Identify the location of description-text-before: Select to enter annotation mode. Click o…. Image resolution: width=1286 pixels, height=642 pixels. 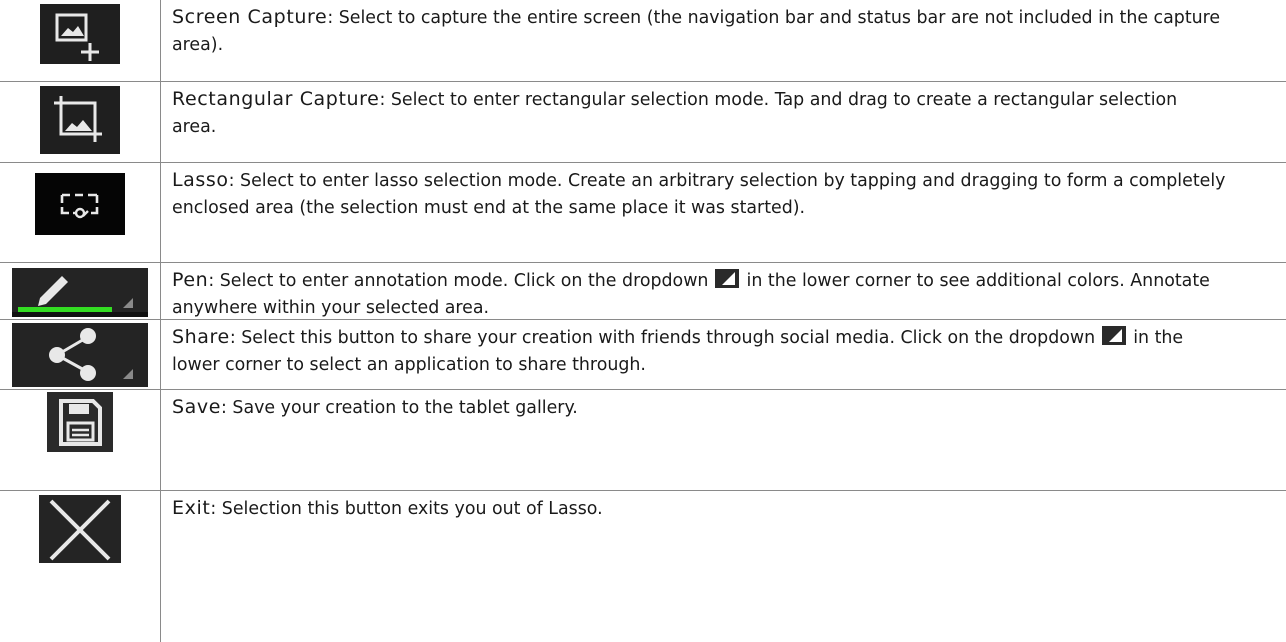
(464, 281).